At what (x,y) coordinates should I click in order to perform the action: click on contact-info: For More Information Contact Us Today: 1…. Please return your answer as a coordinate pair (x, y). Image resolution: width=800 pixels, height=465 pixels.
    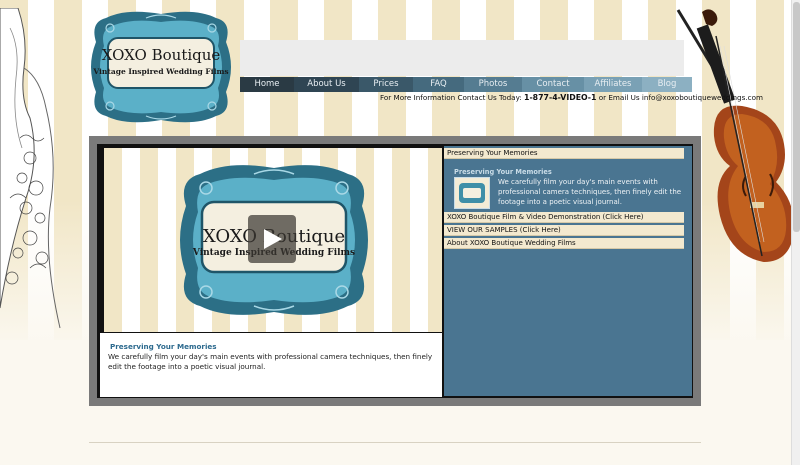
    Looking at the image, I should click on (571, 97).